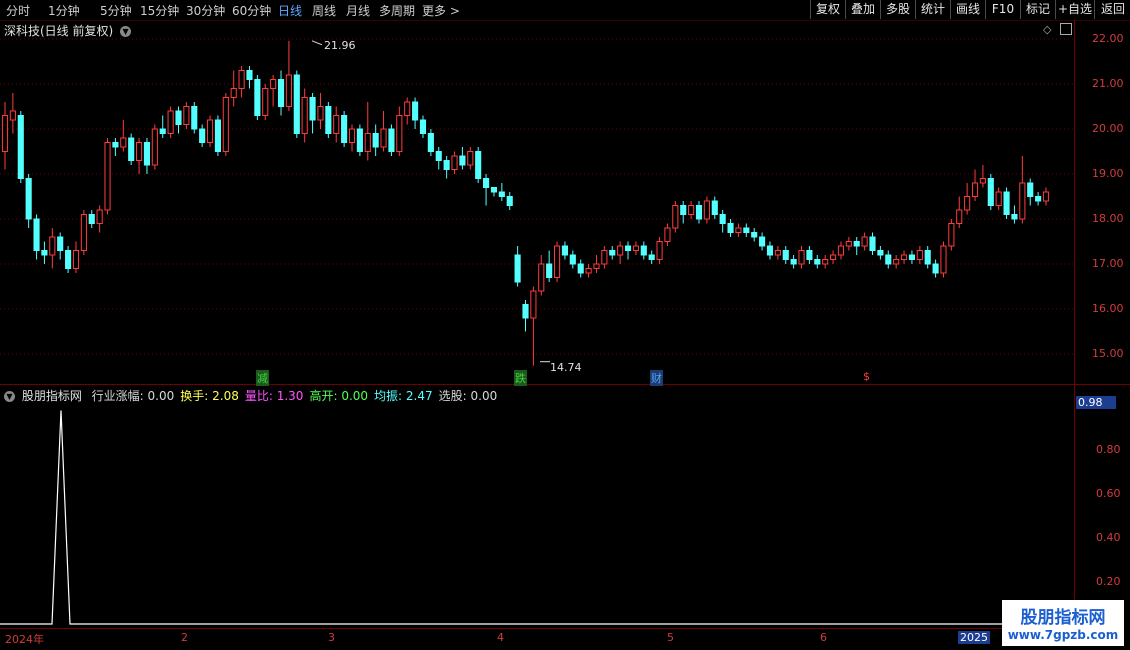 The width and height of the screenshot is (1130, 650). I want to click on period-multi: 多周期, so click(397, 10).